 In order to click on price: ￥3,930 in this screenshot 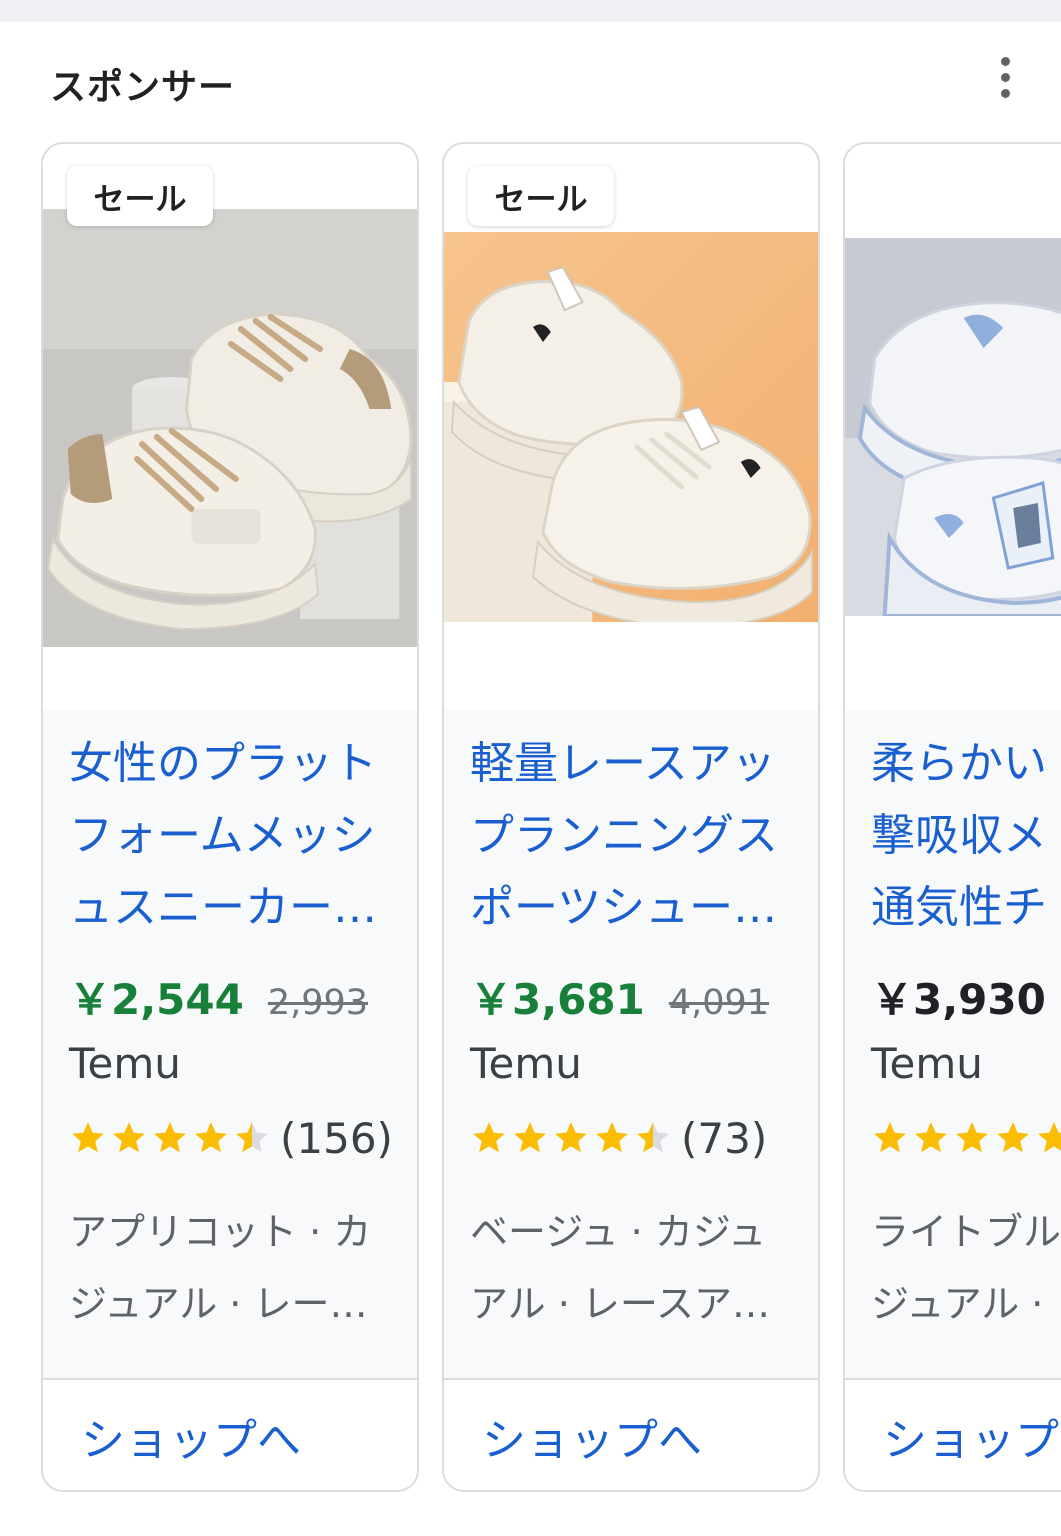, I will do `click(958, 999)`.